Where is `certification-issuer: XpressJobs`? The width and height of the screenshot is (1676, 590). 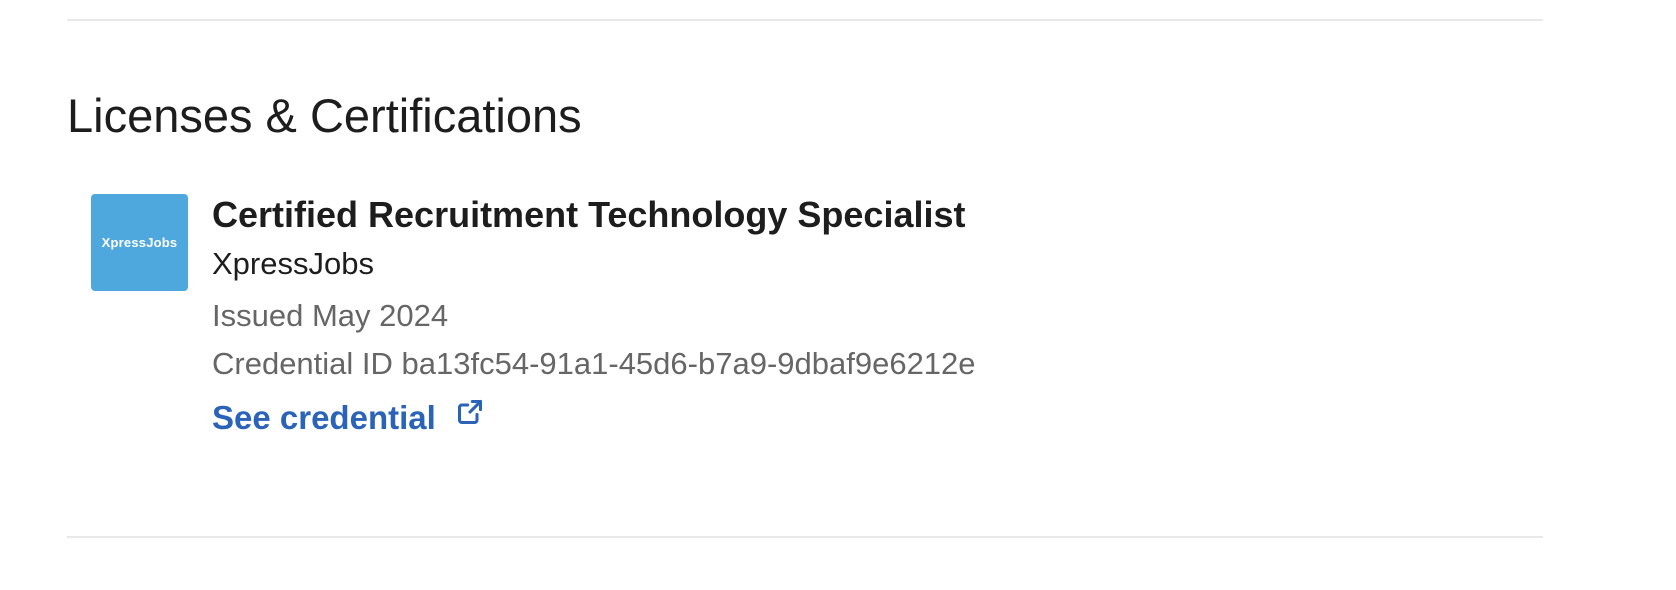 certification-issuer: XpressJobs is located at coordinates (594, 264).